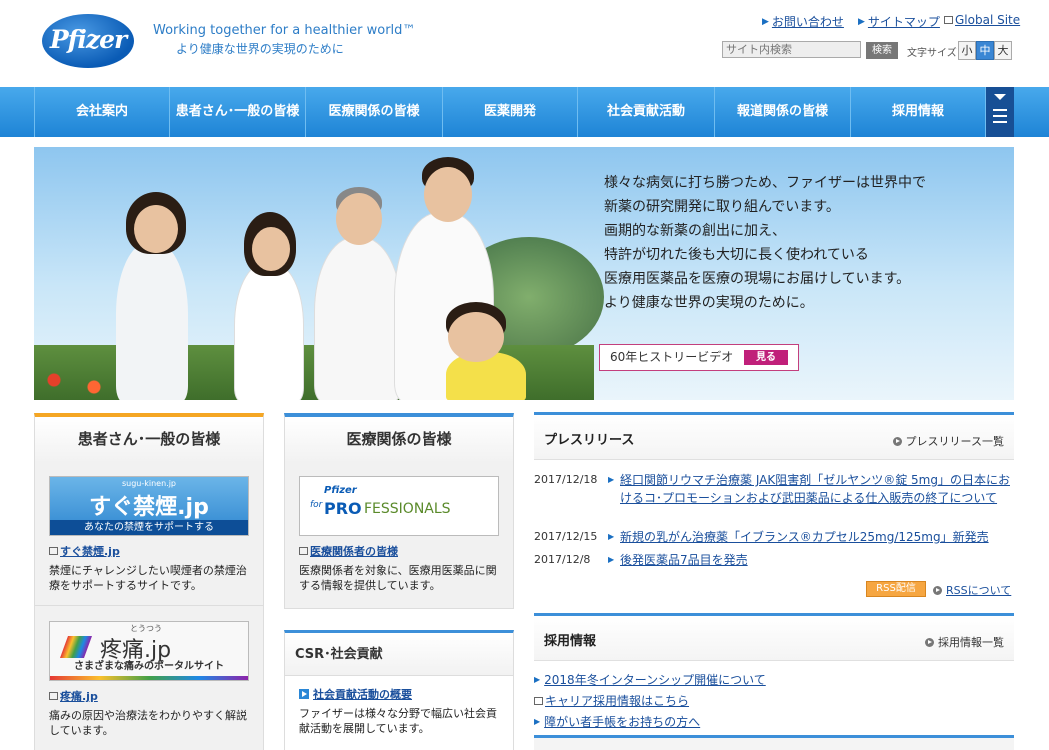  What do you see at coordinates (237, 112) in the screenshot?
I see `nav-patients: 患者さん･一般の皆様` at bounding box center [237, 112].